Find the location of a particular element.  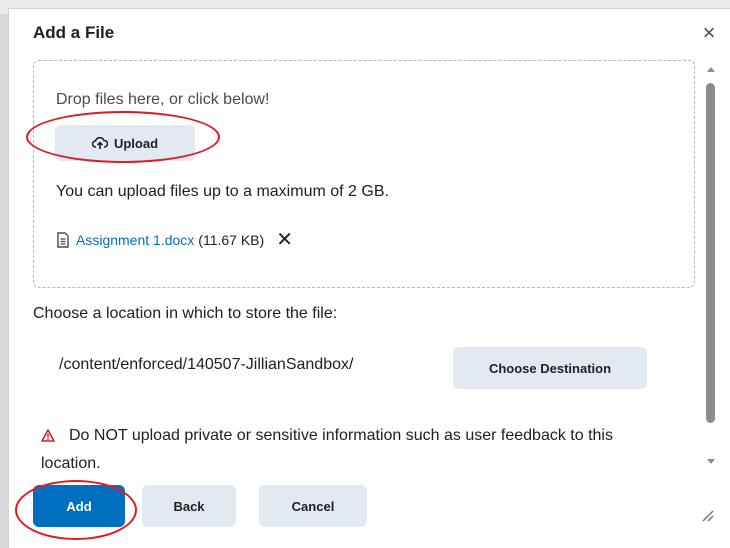

dialog-scrollbar is located at coordinates (711, 268).